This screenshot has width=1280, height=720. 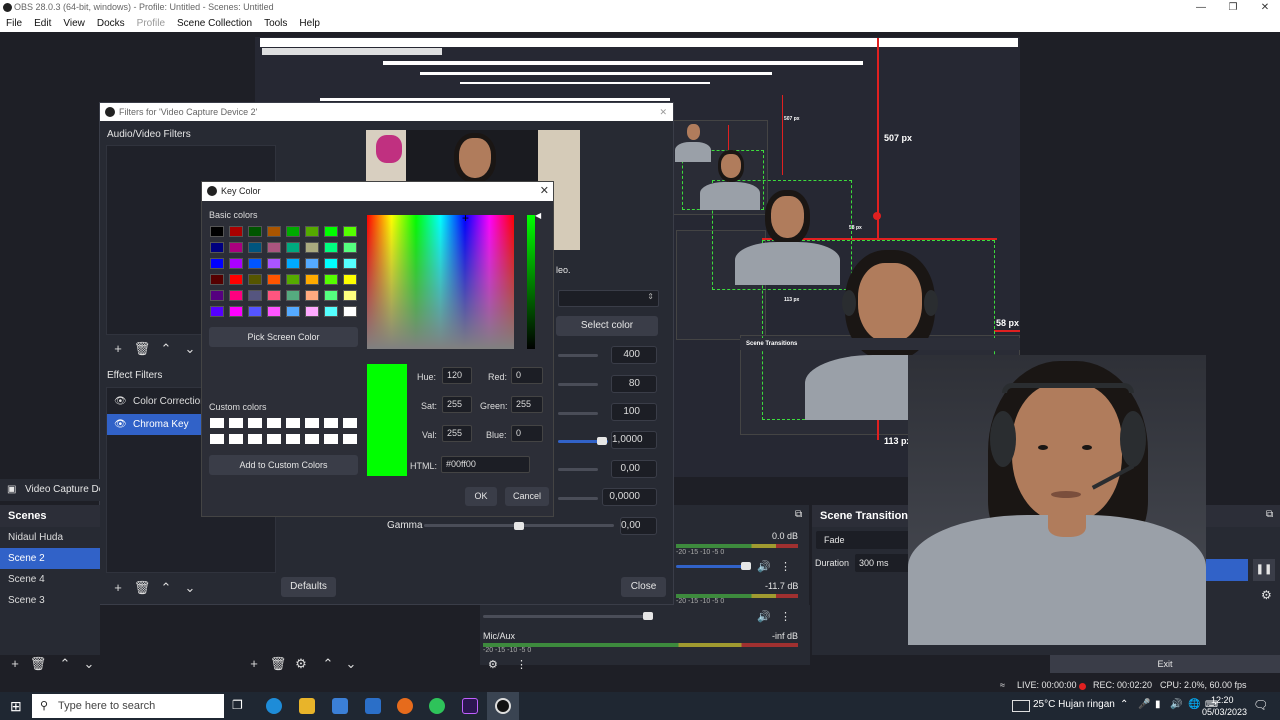 I want to click on premiere-icon, so click(x=470, y=706).